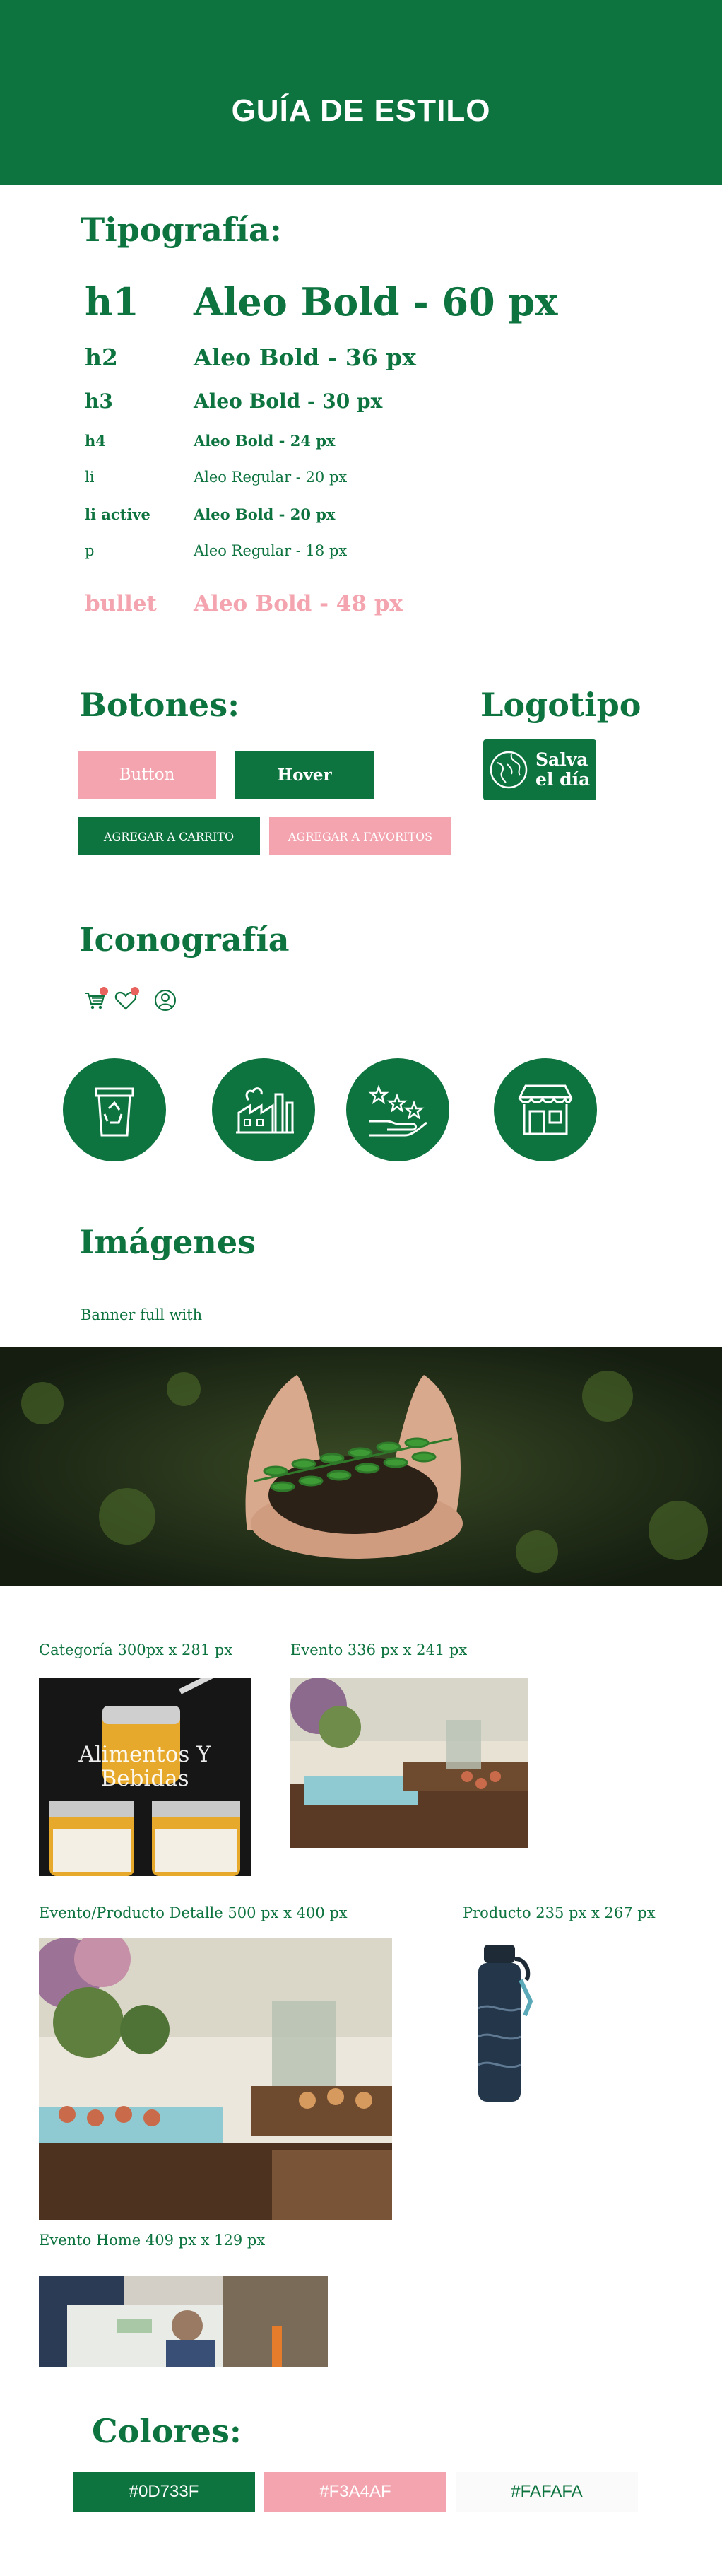 The width and height of the screenshot is (722, 2576). What do you see at coordinates (165, 1000) in the screenshot?
I see `user-icon` at bounding box center [165, 1000].